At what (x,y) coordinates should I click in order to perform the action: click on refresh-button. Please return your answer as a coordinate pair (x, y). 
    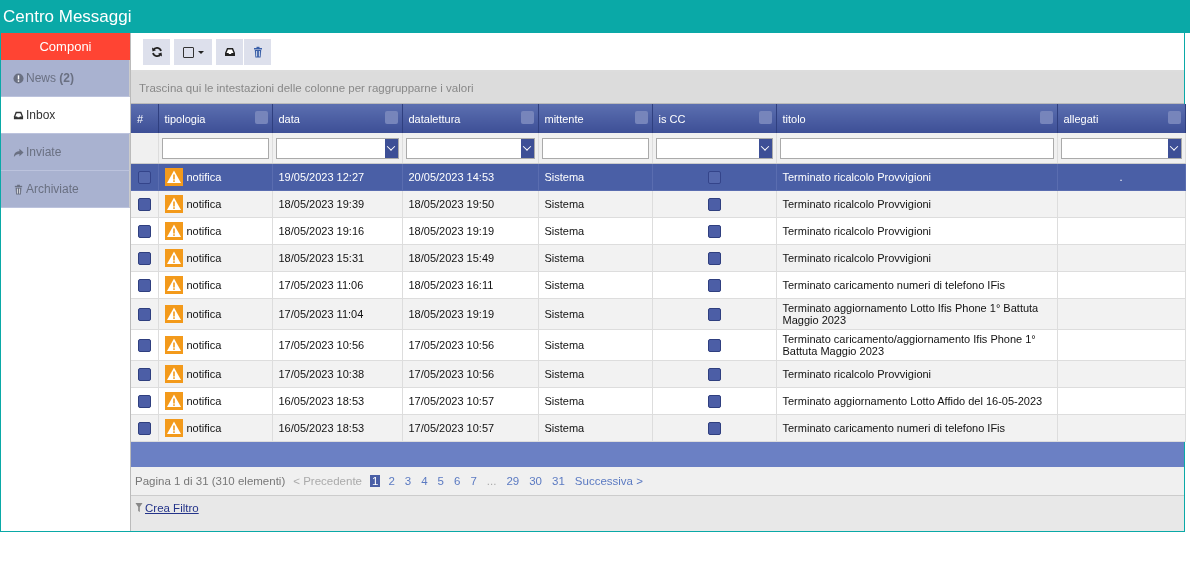
    Looking at the image, I should click on (156, 52).